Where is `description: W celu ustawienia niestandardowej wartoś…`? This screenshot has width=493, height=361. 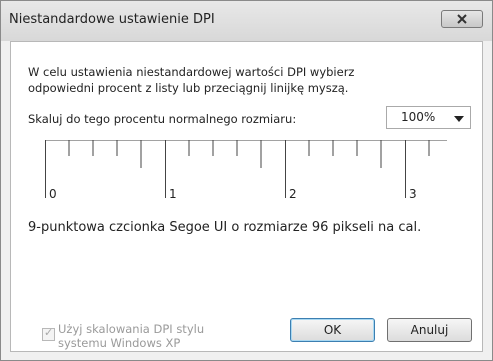
description: W celu ustawienia niestandardowej wartoś… is located at coordinates (238, 80).